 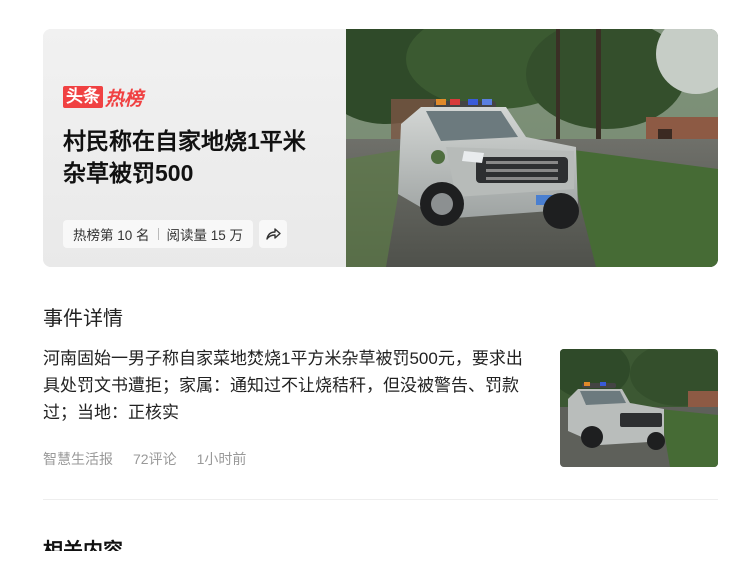 What do you see at coordinates (78, 459) in the screenshot?
I see `source-label: 智慧生活报` at bounding box center [78, 459].